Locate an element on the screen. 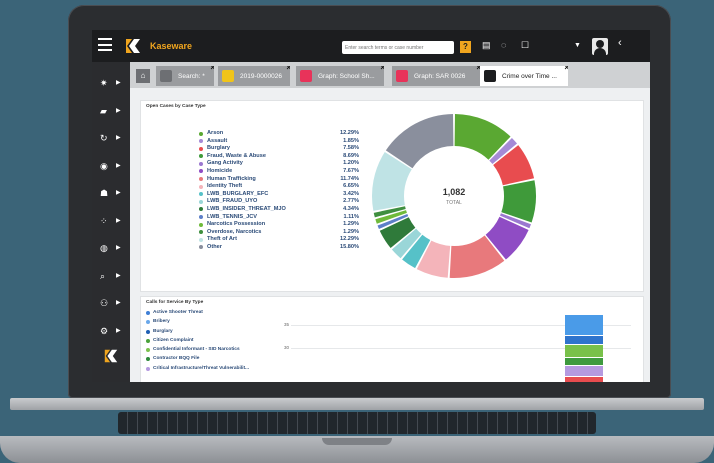 Image resolution: width=714 pixels, height=463 pixels. tab-search: Search: * × is located at coordinates (185, 76).